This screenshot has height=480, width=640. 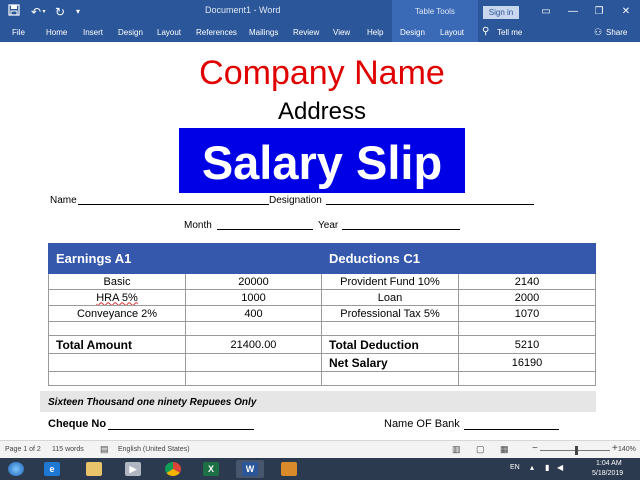 What do you see at coordinates (627, 449) in the screenshot?
I see `zoom-level: 140%` at bounding box center [627, 449].